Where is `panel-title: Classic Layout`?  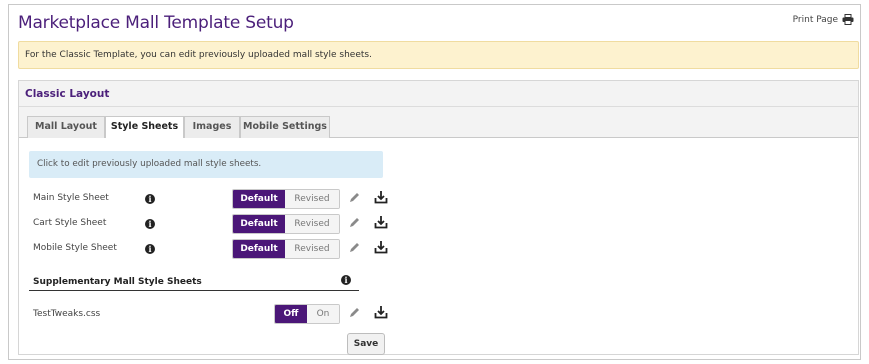 panel-title: Classic Layout is located at coordinates (438, 94).